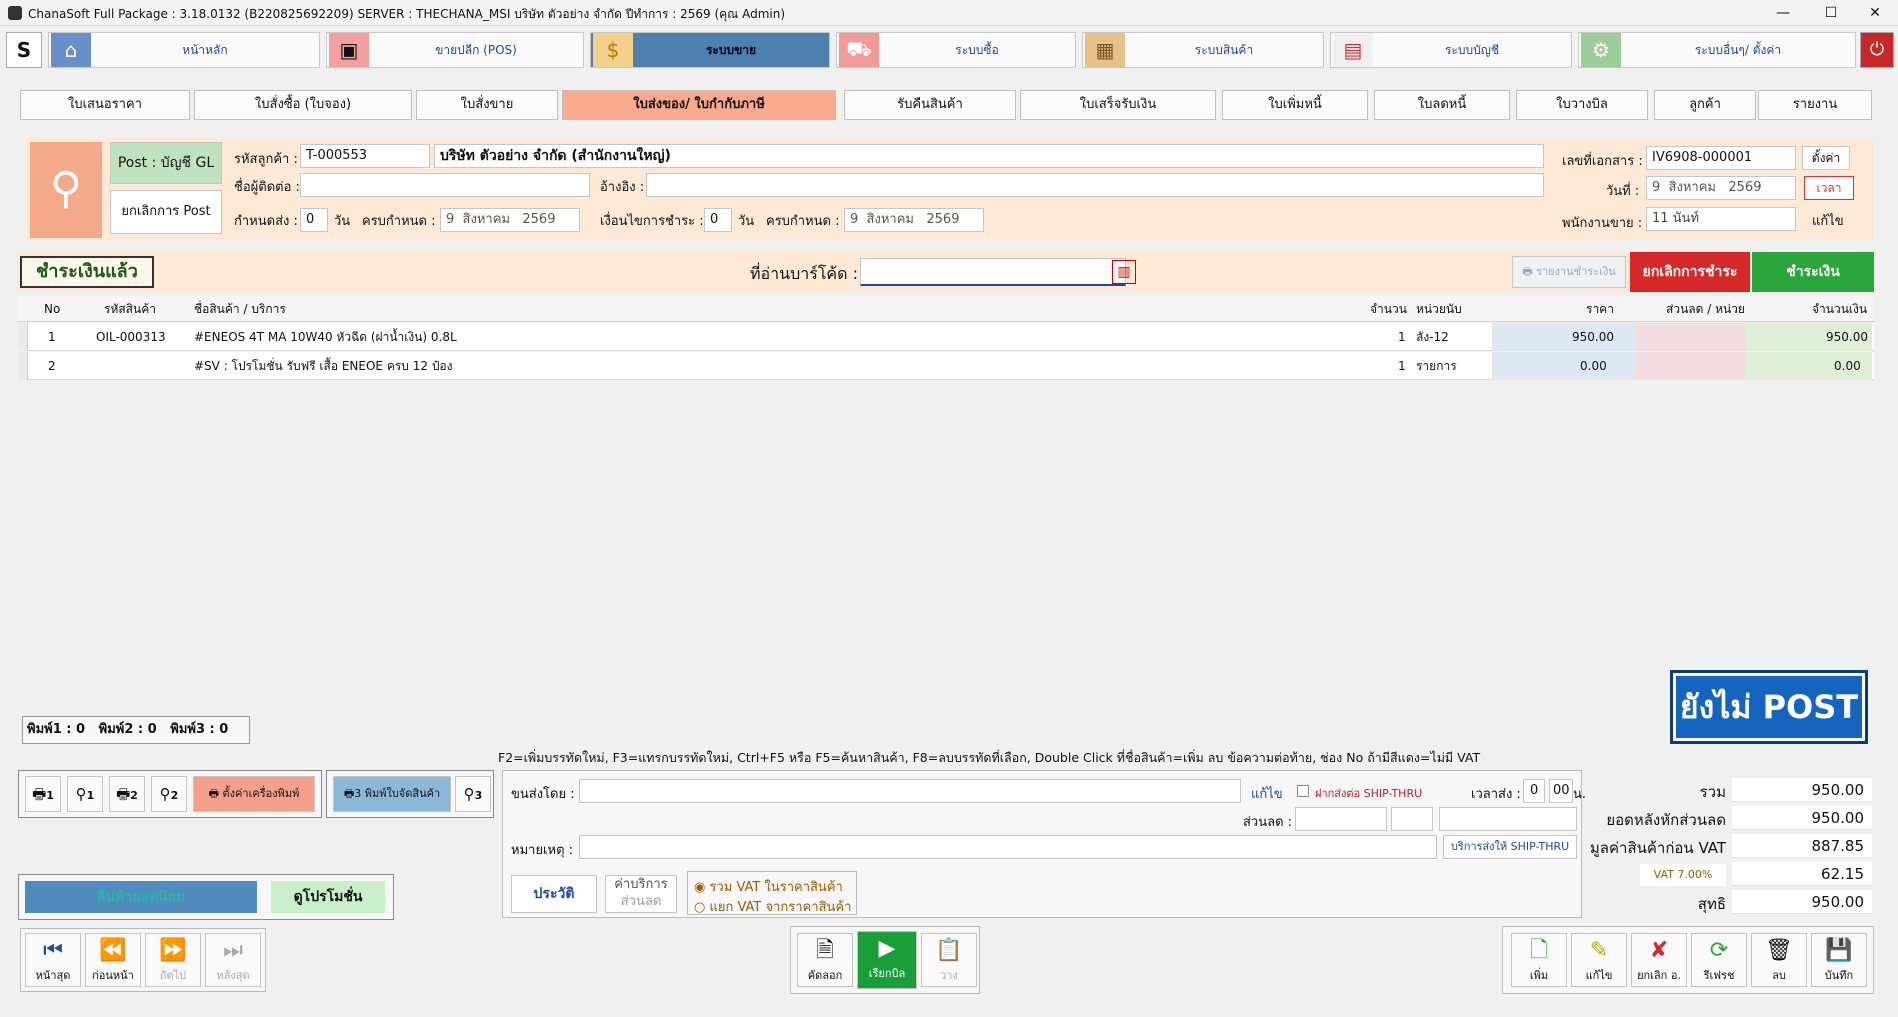 The image size is (1898, 1017). I want to click on minimize-button: —, so click(1783, 13).